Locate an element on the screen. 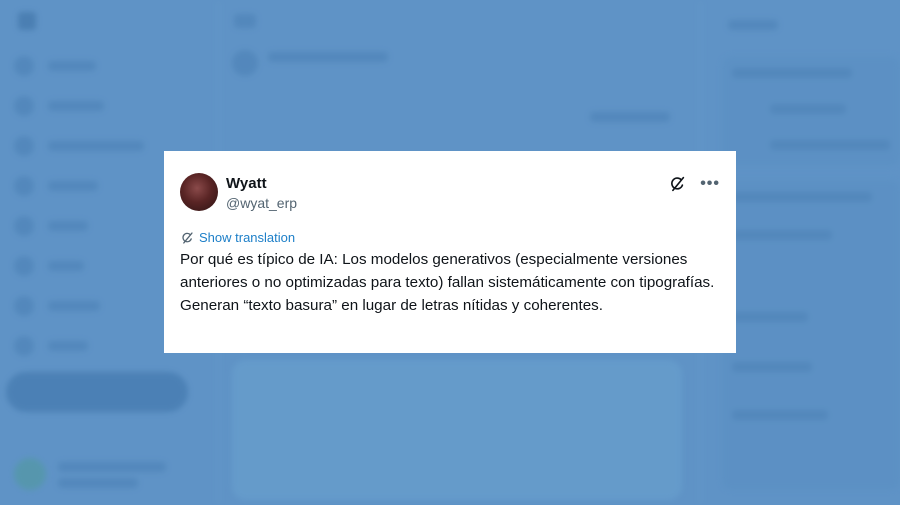  translation-row: Show translation is located at coordinates (450, 237).